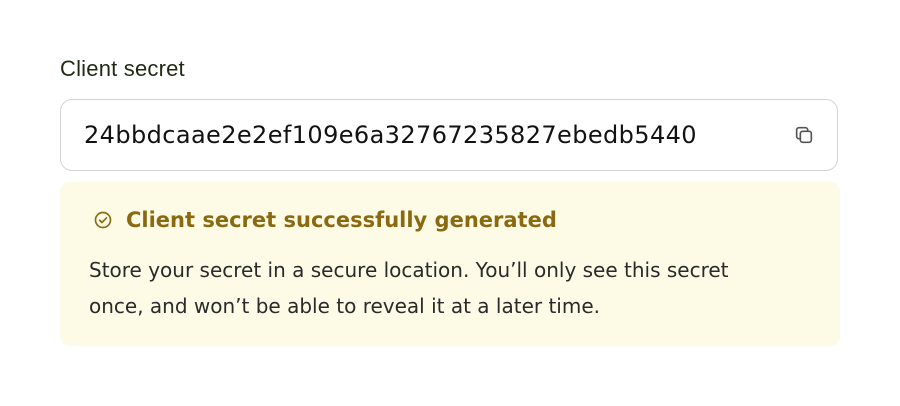 Image resolution: width=900 pixels, height=406 pixels. I want to click on copy-icon, so click(804, 135).